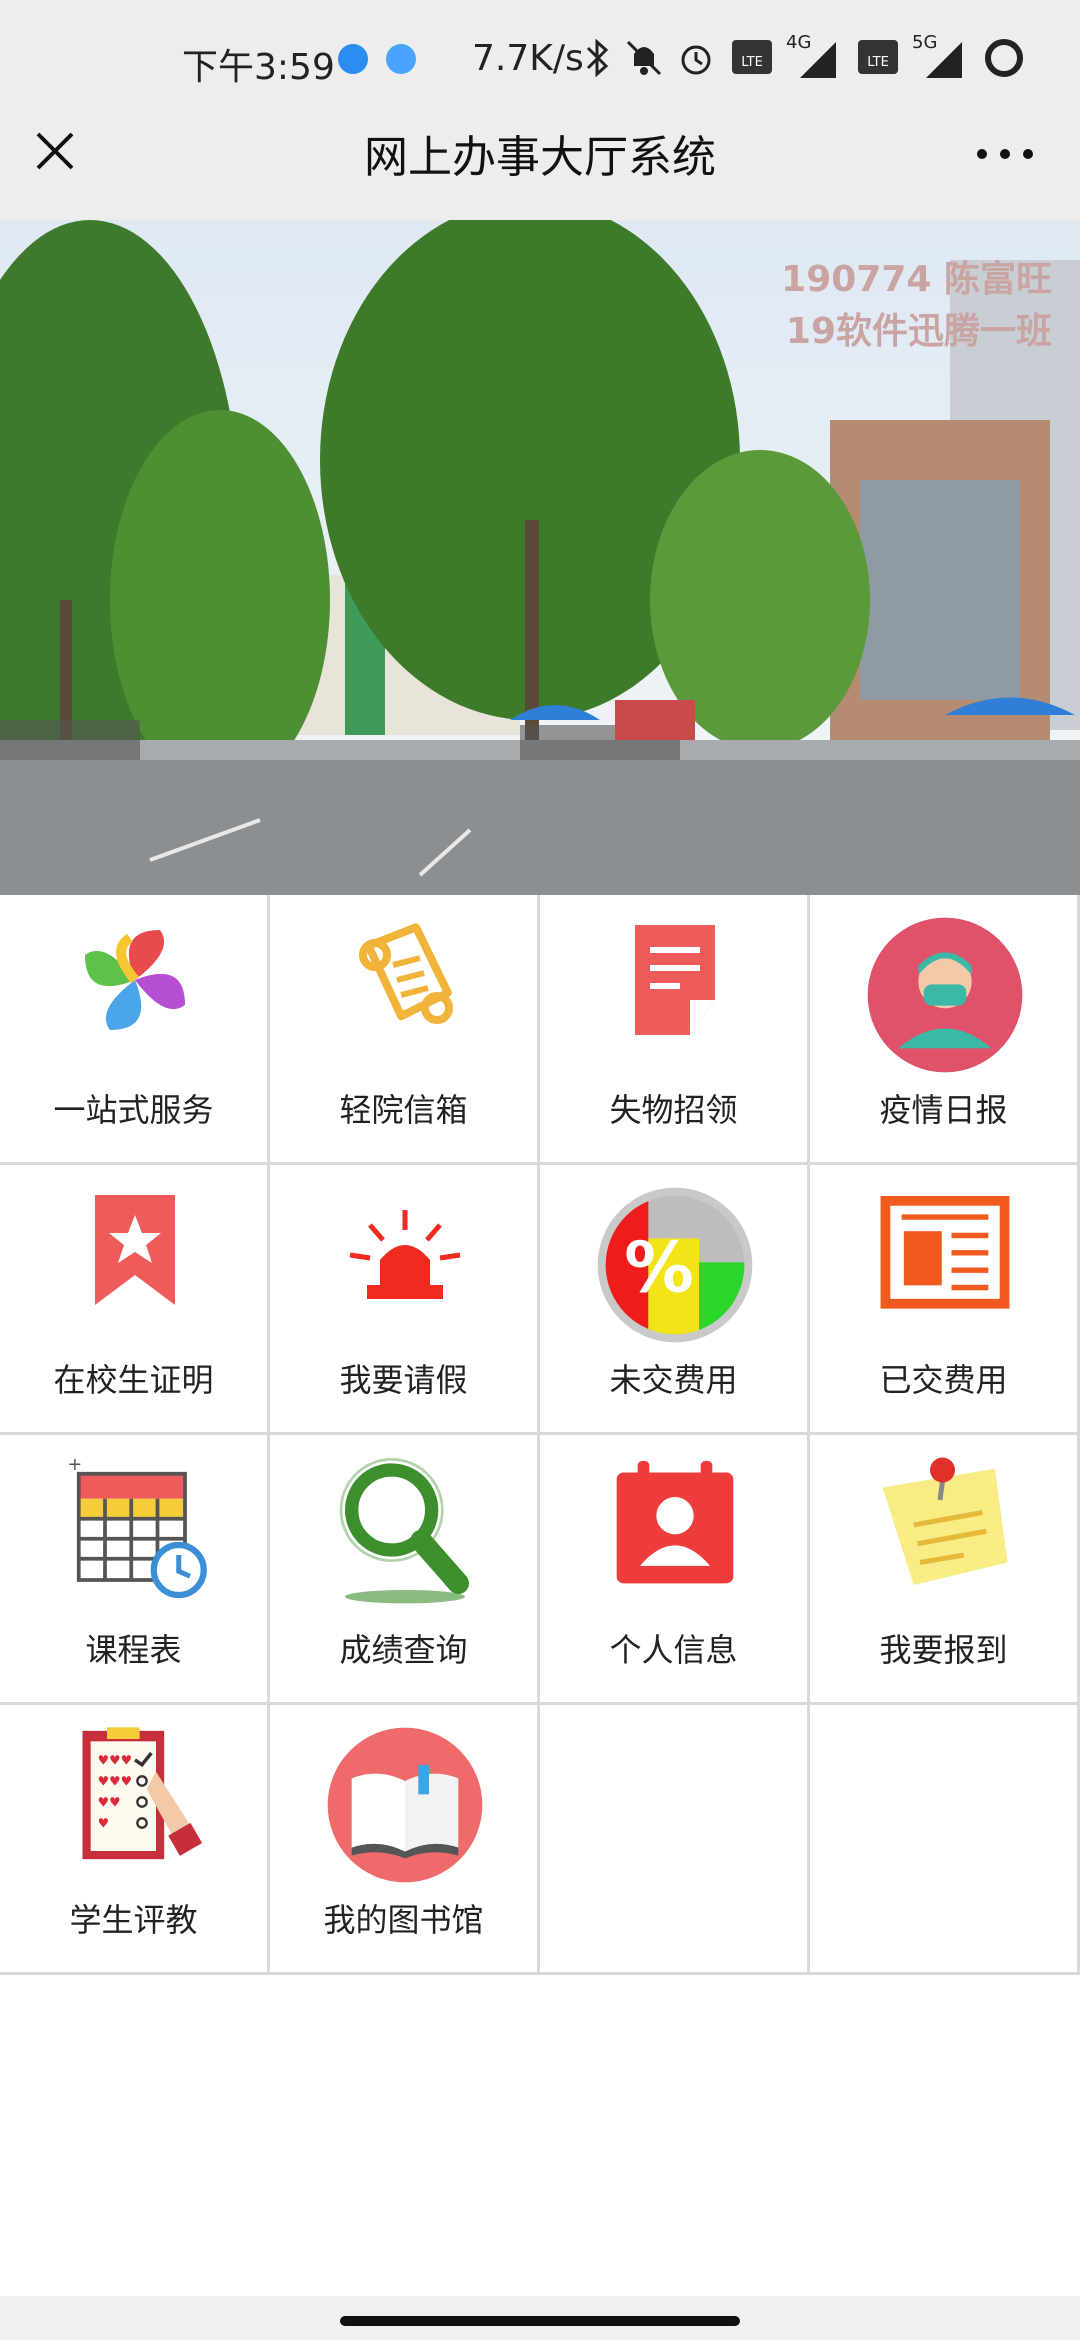 This screenshot has width=1080, height=2340. I want to click on service-item-personal-info: 个人信息, so click(675, 1570).